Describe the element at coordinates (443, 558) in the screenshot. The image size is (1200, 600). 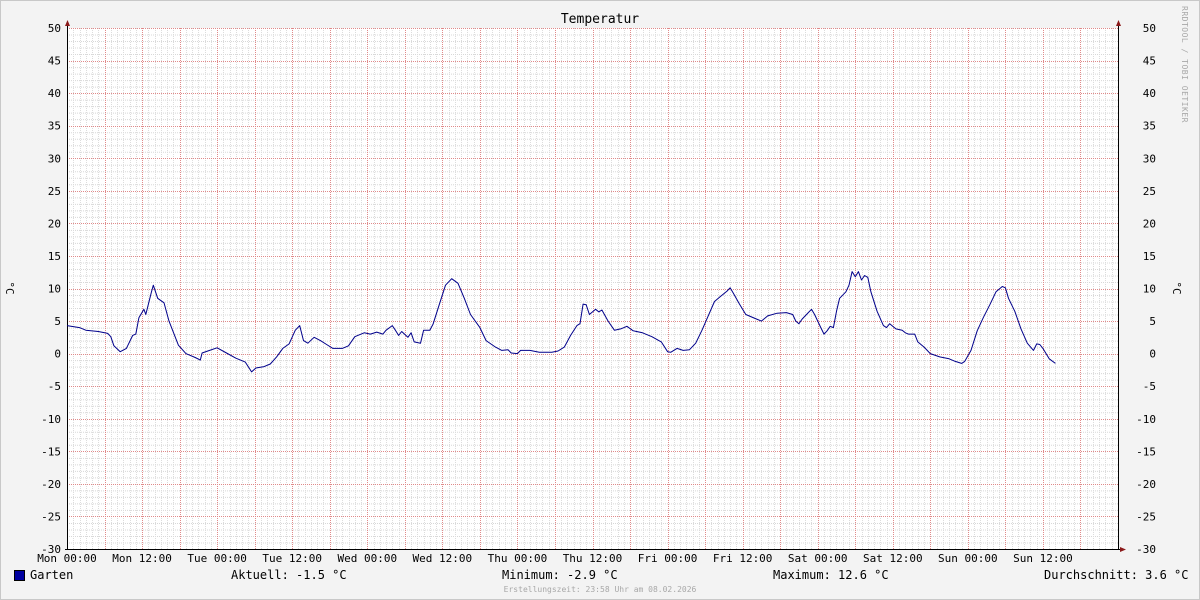
I see `x-tick-label: Wed 12:00` at that location.